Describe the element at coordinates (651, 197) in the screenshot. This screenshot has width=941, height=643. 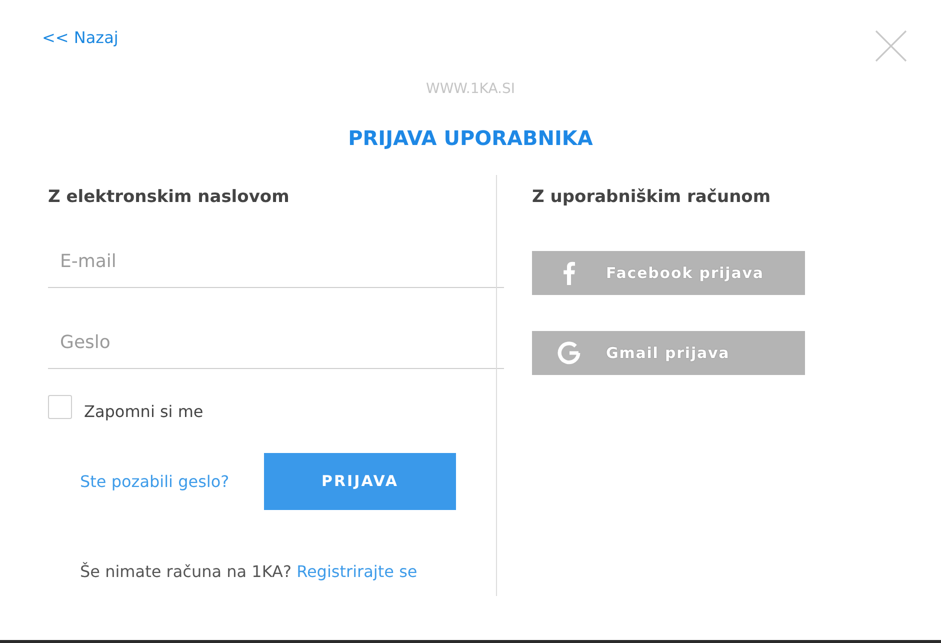
I see `section-heading: Z uporabniškim računom` at that location.